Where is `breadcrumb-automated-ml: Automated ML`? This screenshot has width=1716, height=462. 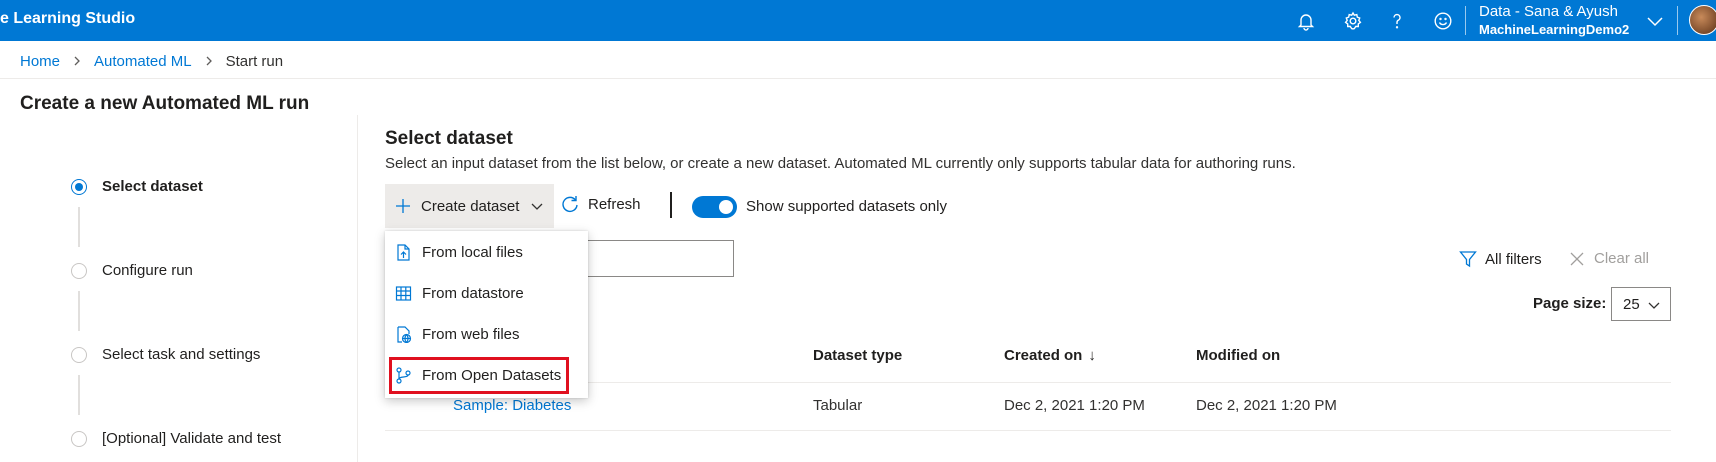
breadcrumb-automated-ml: Automated ML is located at coordinates (143, 61).